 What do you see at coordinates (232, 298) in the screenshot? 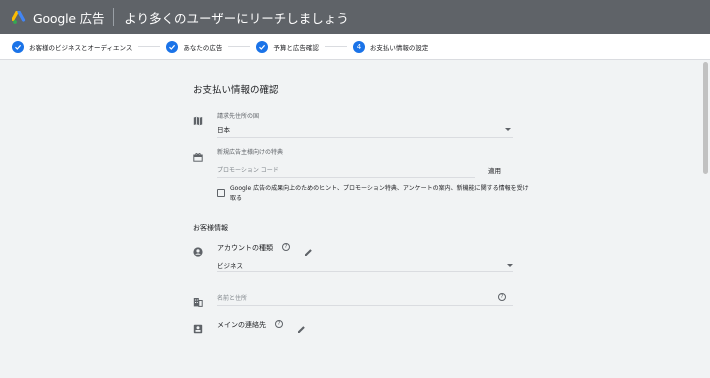
I see `name-address-placeholder: 名前と住所` at bounding box center [232, 298].